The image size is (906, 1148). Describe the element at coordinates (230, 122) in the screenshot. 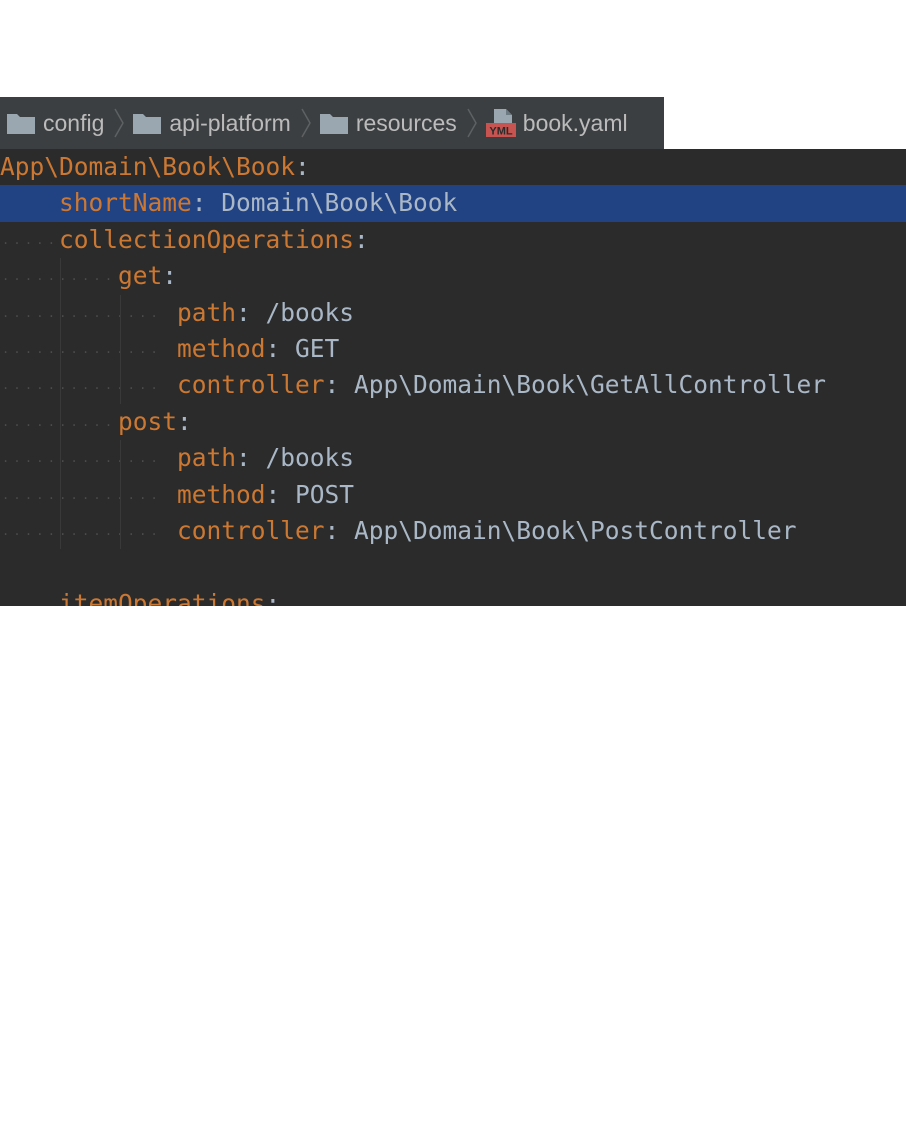

I see `breadcrumb-label: api-platform` at that location.